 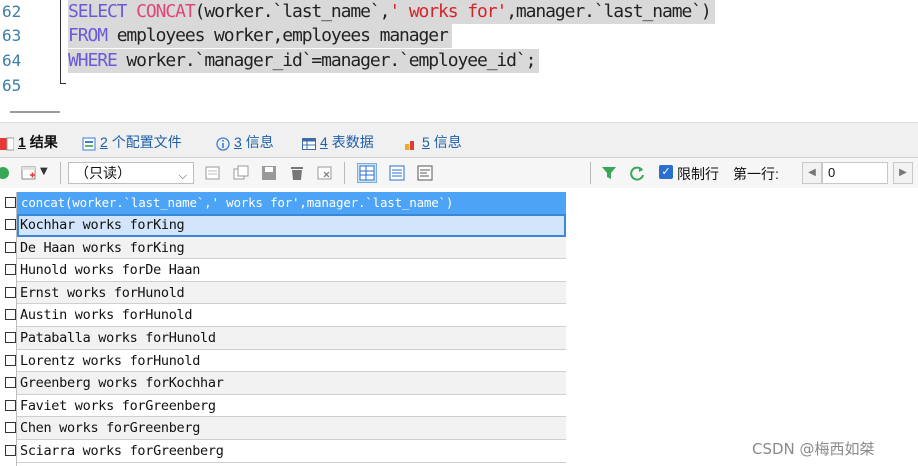 I want to click on table-row: Greenberg works forKochhar, so click(x=285, y=383).